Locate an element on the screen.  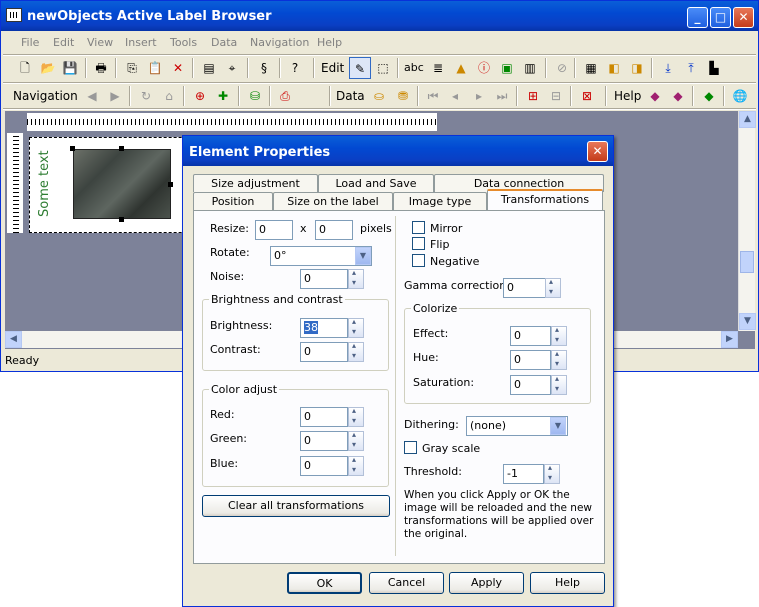
noise-input: 0 is located at coordinates (324, 279).